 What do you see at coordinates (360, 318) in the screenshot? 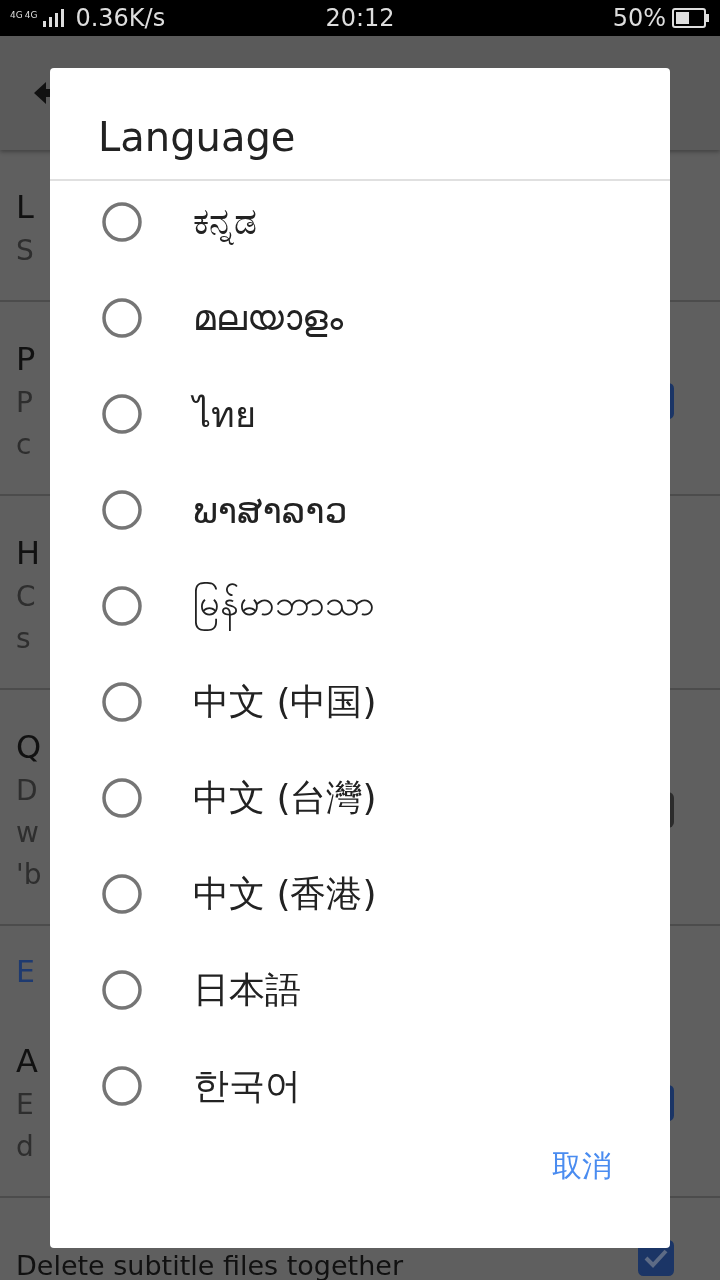
I see `language-option: മലയാളം` at bounding box center [360, 318].